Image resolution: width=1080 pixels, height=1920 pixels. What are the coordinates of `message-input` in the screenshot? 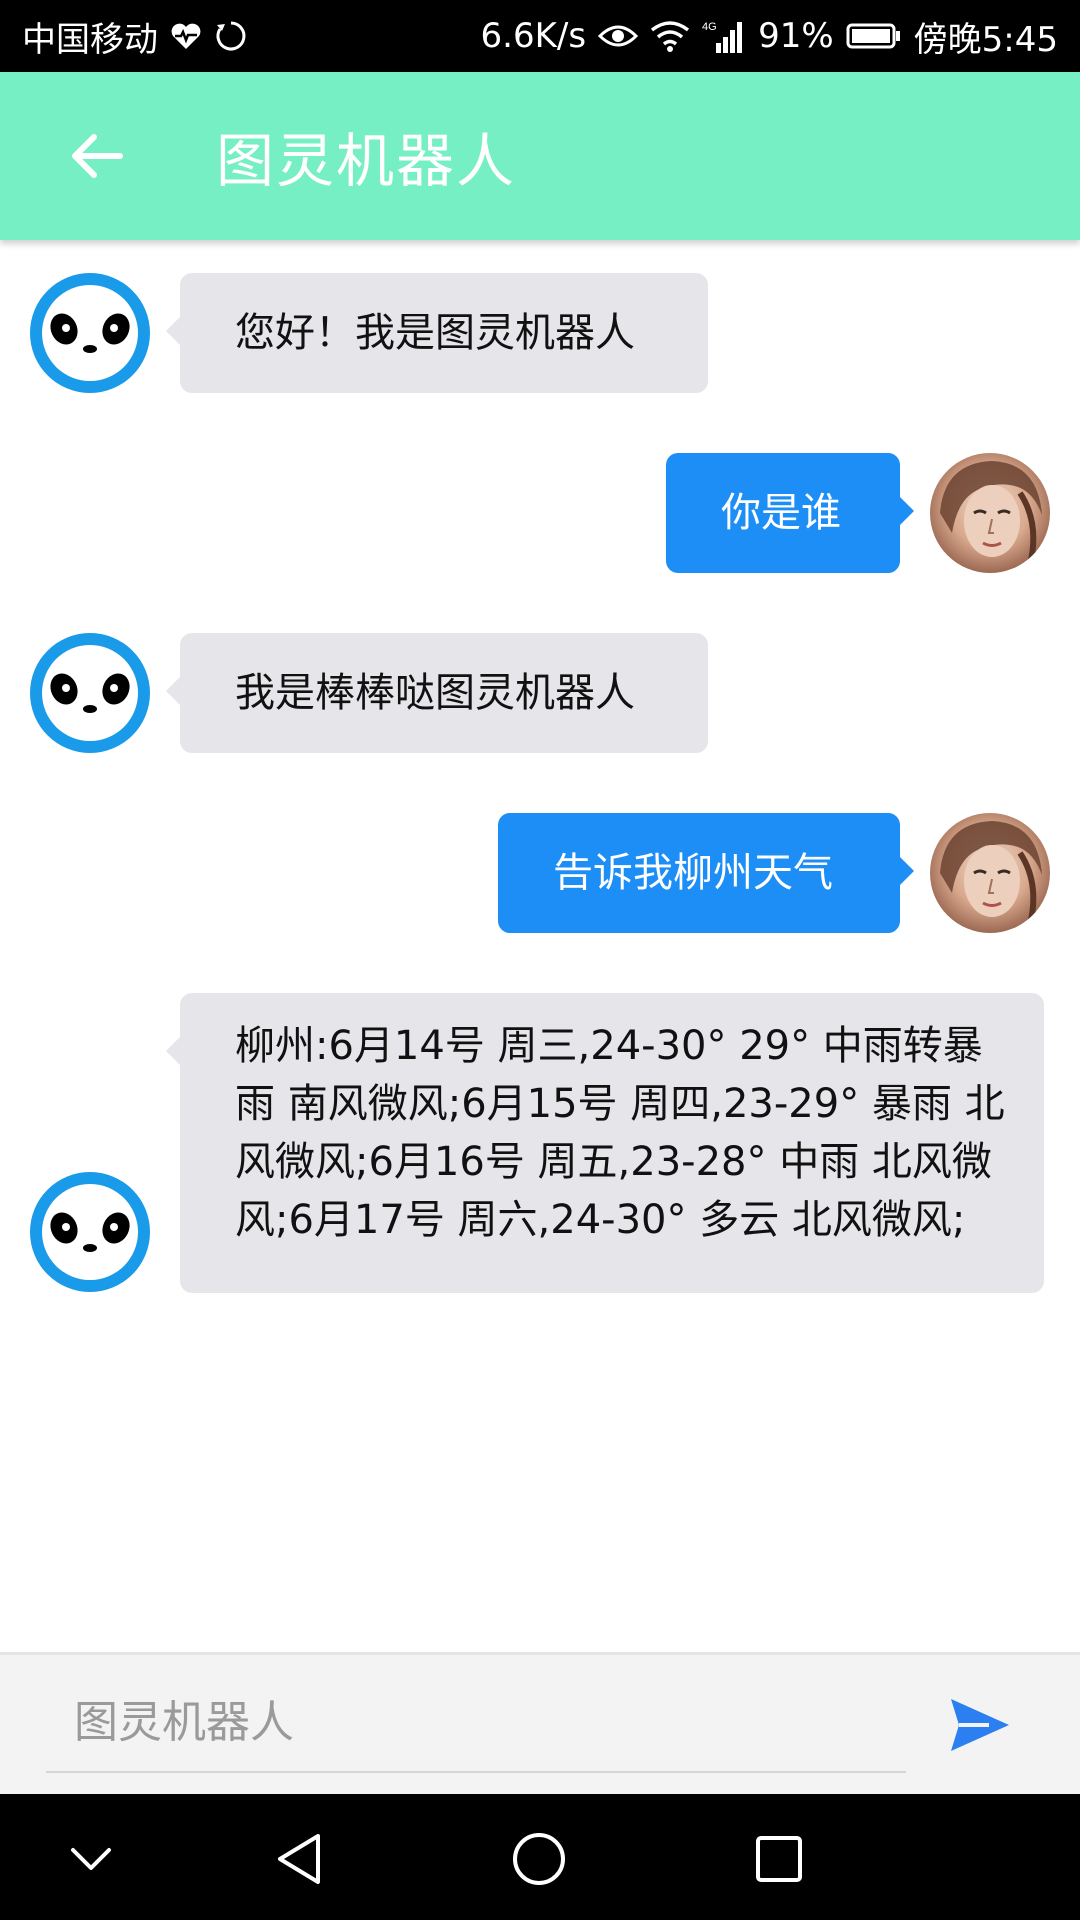 It's located at (476, 1723).